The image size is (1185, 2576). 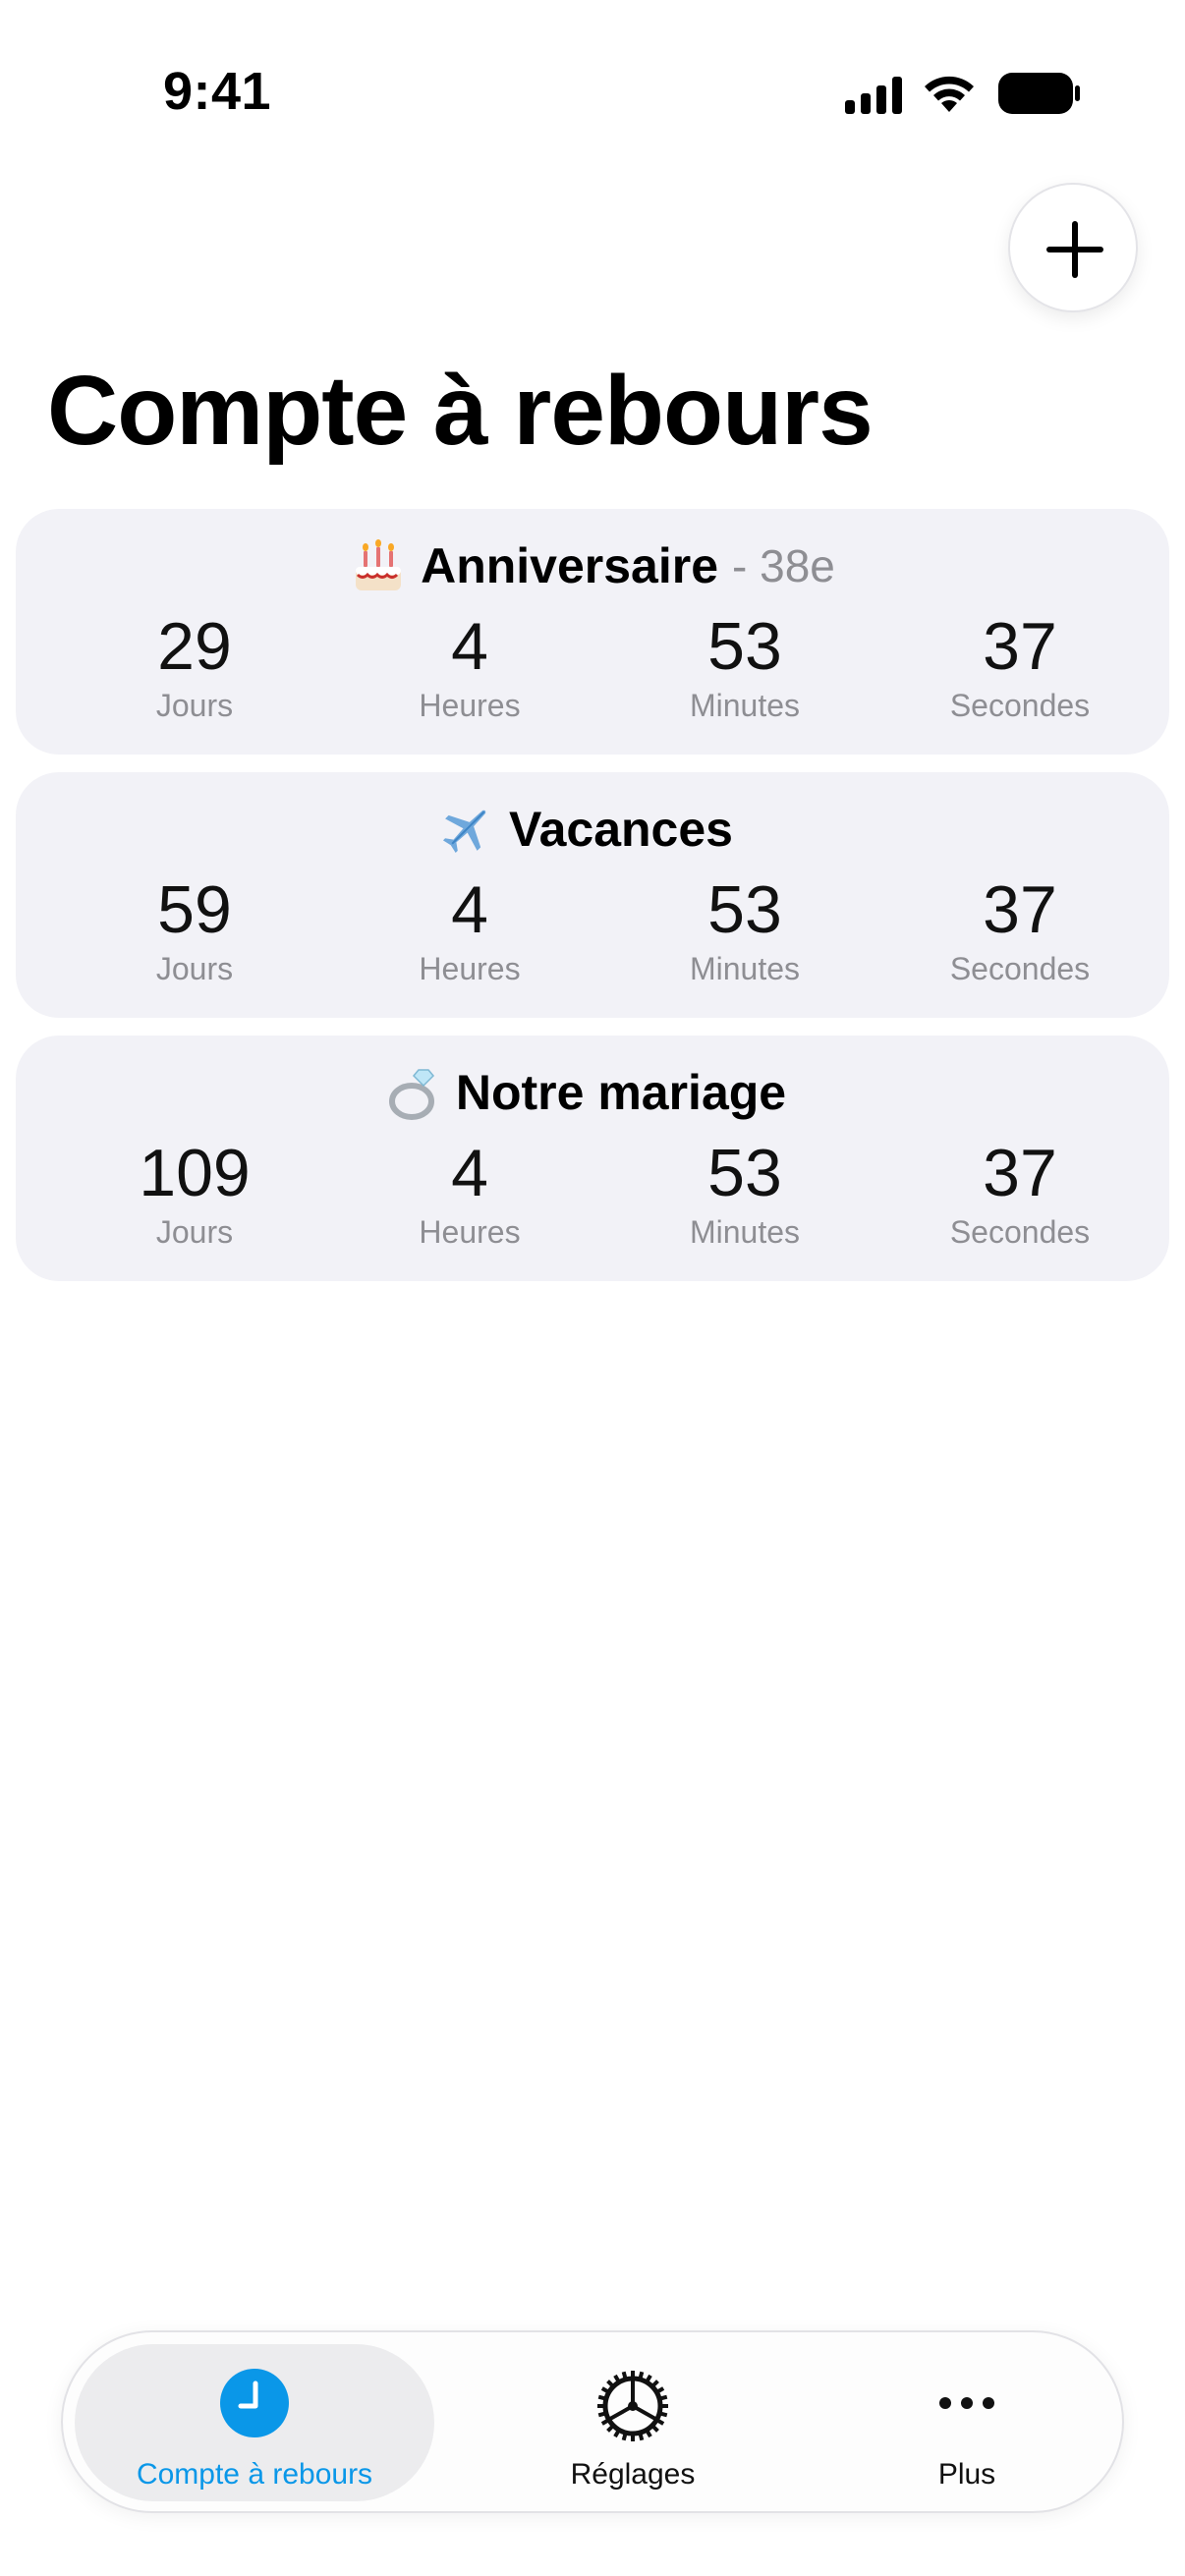 What do you see at coordinates (633, 2406) in the screenshot?
I see `gear-icon` at bounding box center [633, 2406].